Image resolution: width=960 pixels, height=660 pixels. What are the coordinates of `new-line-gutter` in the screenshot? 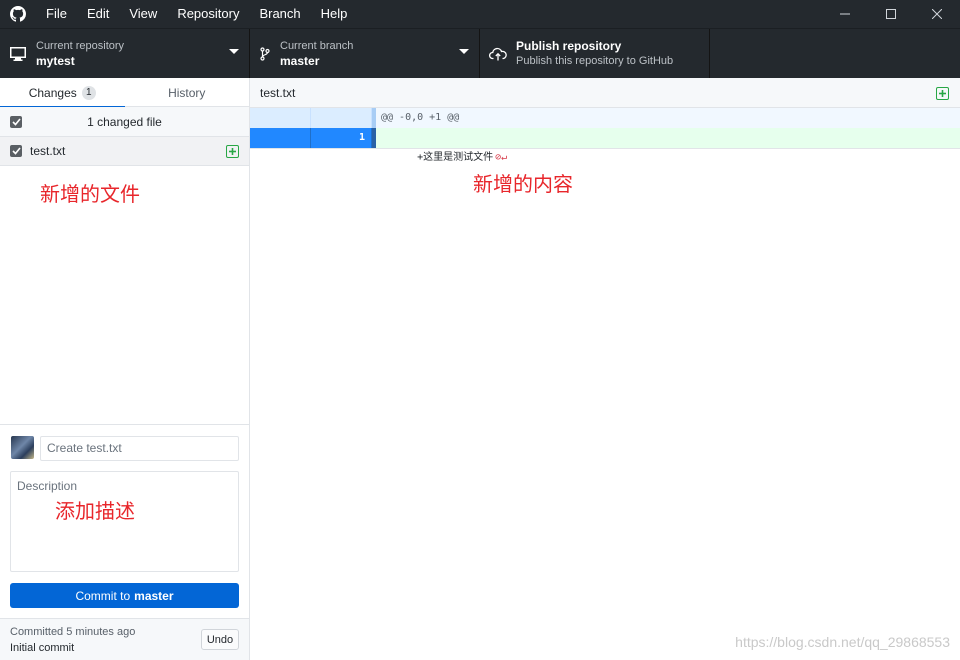 It's located at (341, 118).